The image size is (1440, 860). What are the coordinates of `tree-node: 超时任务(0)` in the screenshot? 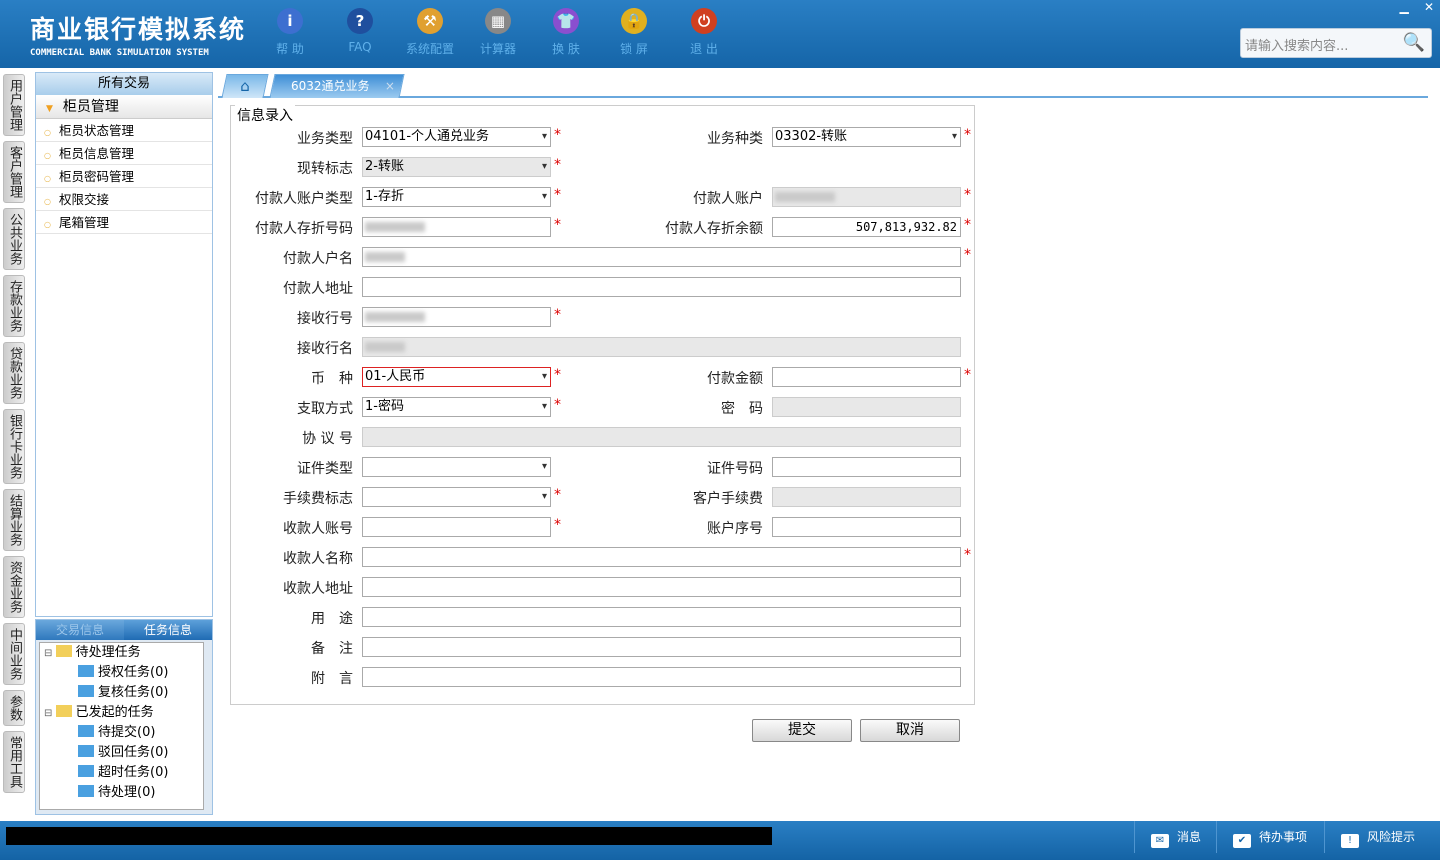 It's located at (121, 773).